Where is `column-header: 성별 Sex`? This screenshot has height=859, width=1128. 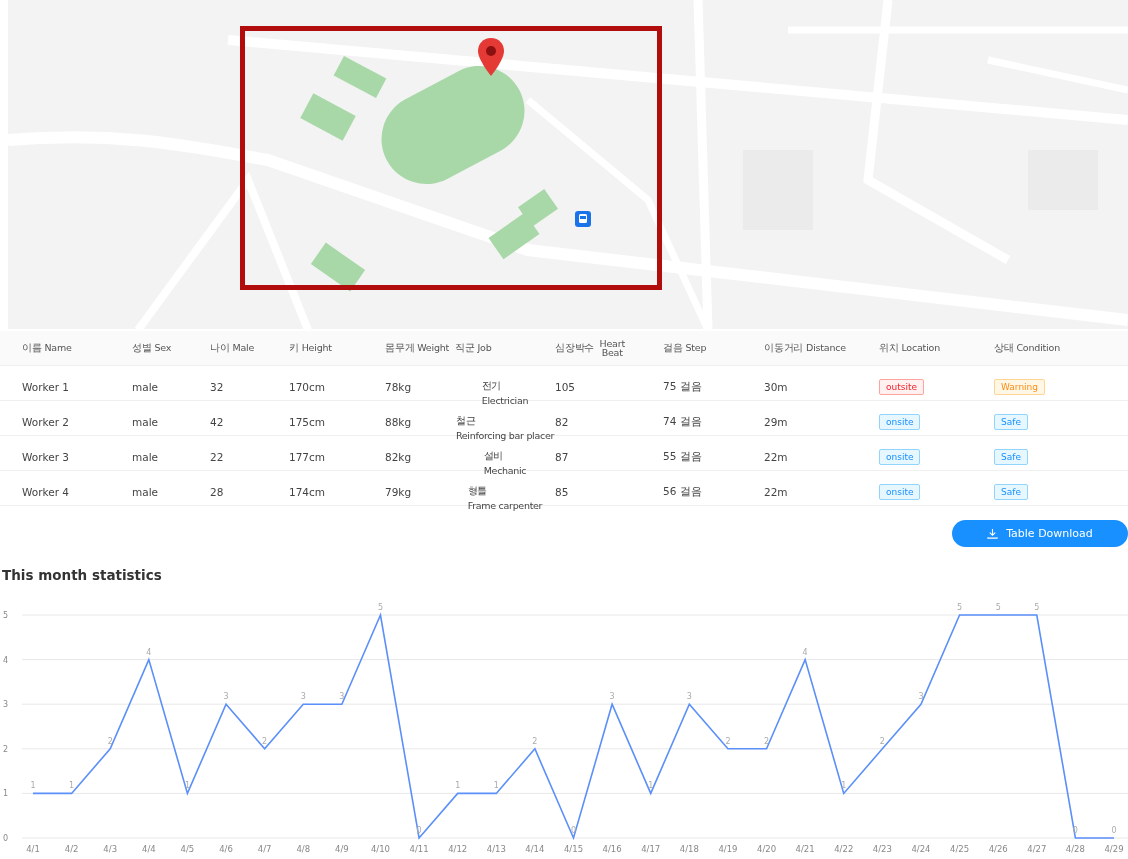
column-header: 성별 Sex is located at coordinates (152, 348).